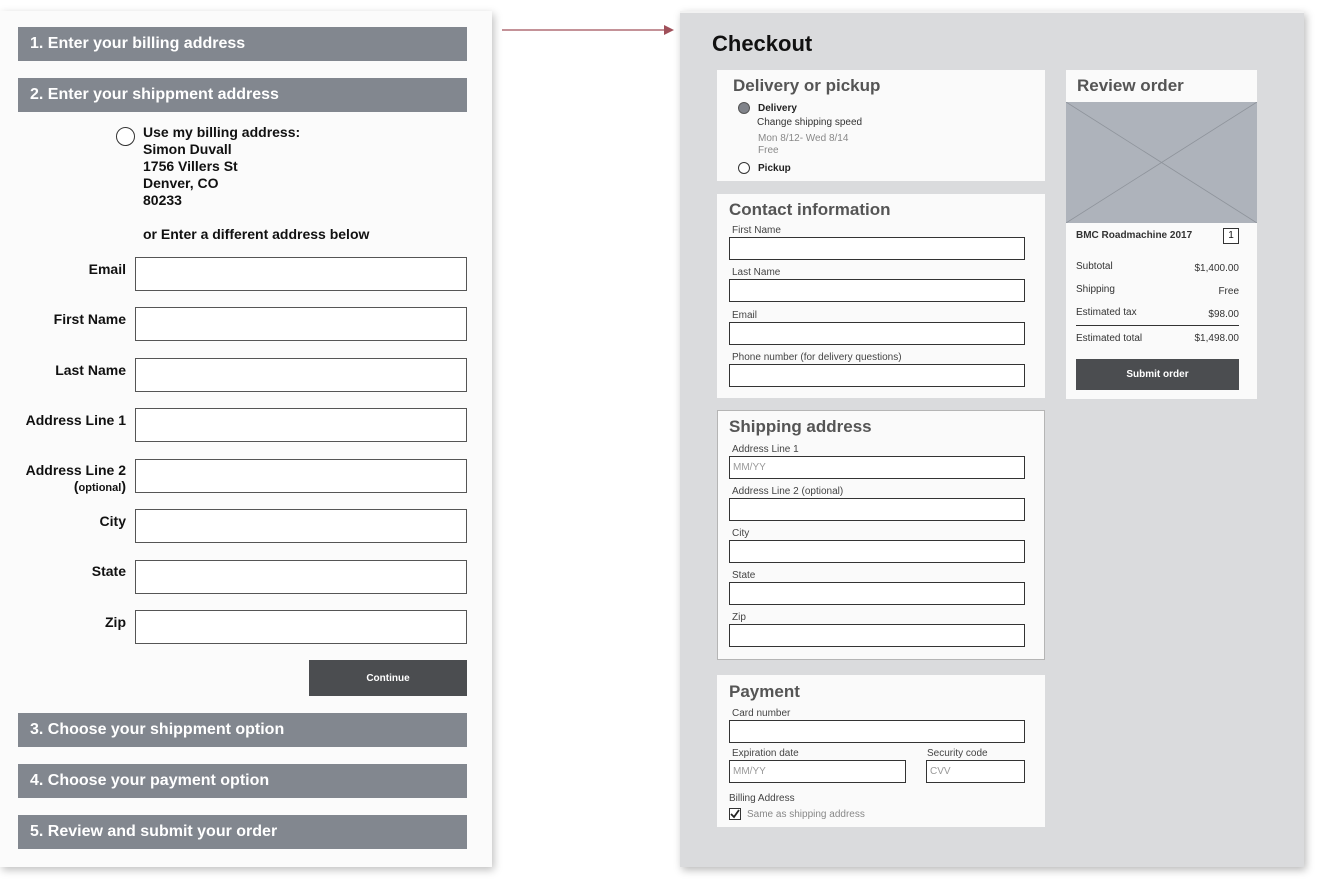 The image size is (1318, 887). I want to click on ship-address2-input, so click(877, 509).